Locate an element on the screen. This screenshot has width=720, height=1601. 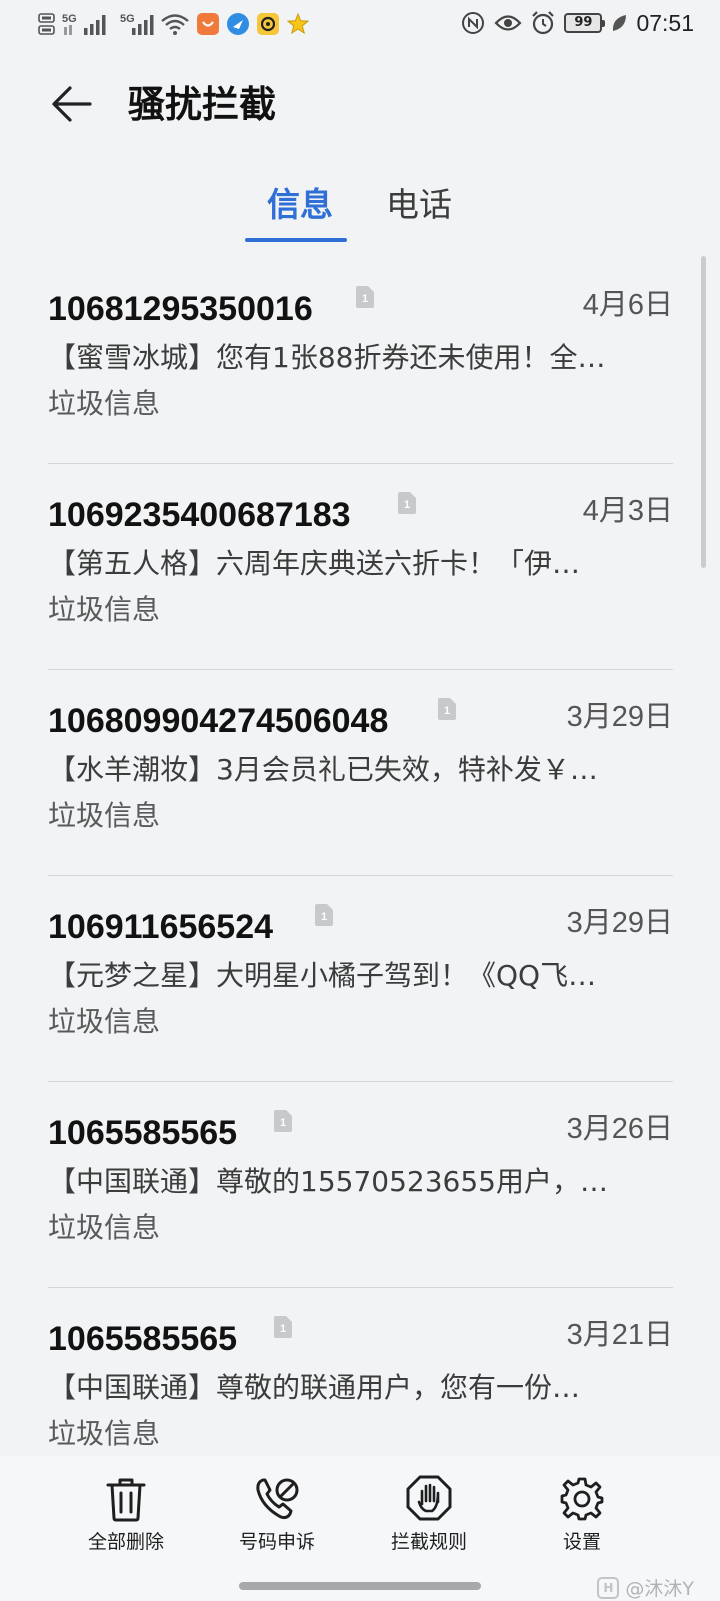
sender-number: 106911656524 is located at coordinates (161, 927).